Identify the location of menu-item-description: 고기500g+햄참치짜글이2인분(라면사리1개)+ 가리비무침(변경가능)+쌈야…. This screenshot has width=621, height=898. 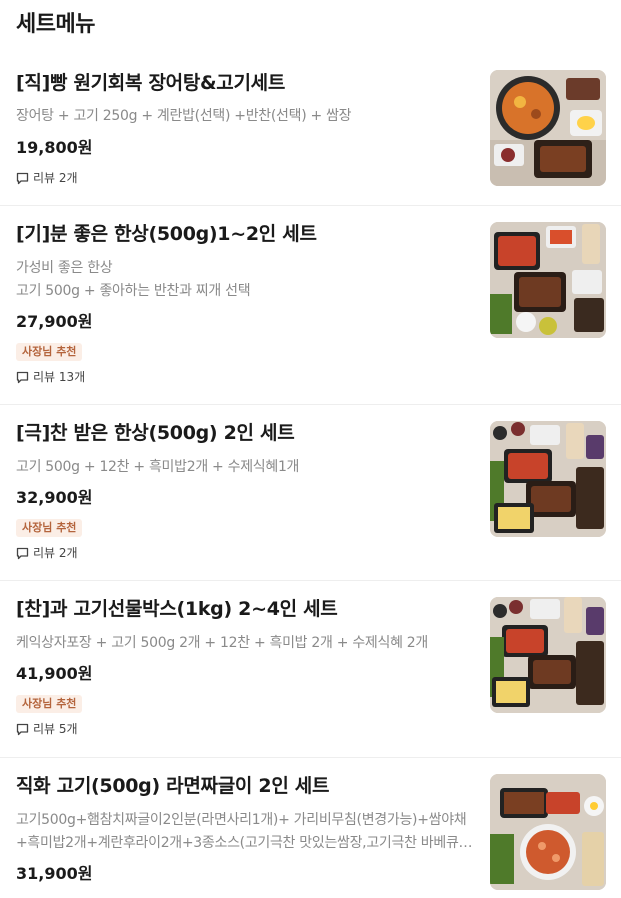
(241, 820).